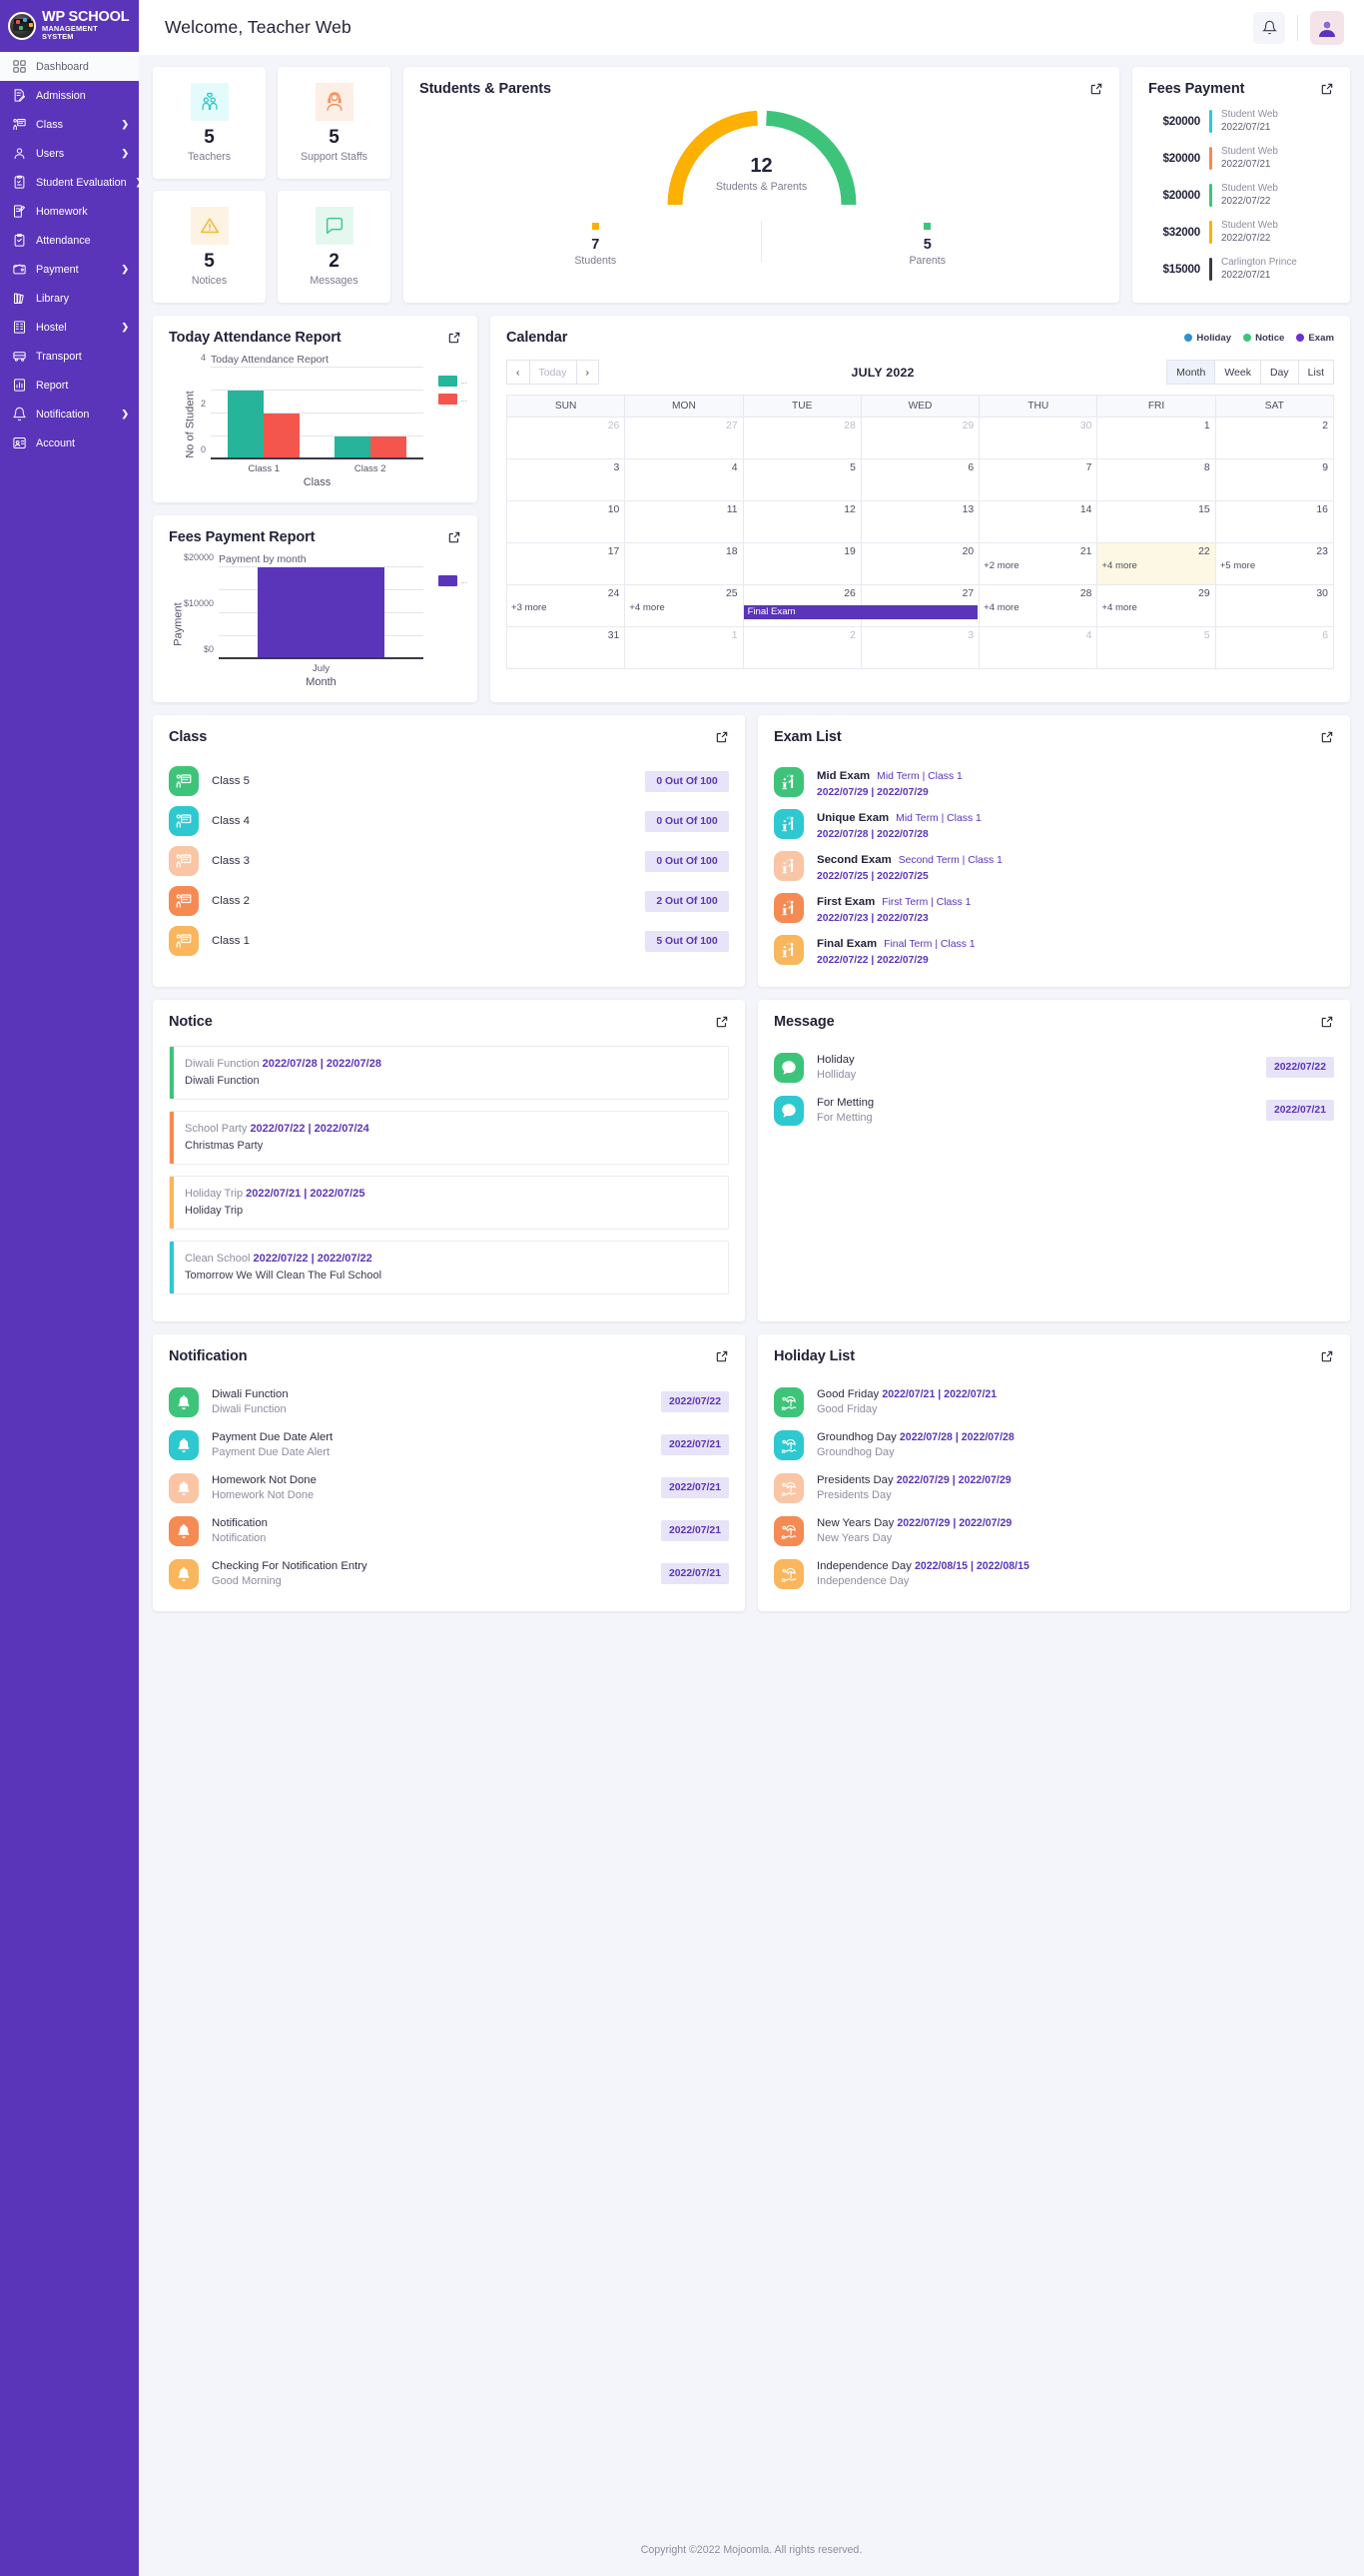 The width and height of the screenshot is (1364, 2576). Describe the element at coordinates (1315, 373) in the screenshot. I see `calendar-view-list: List` at that location.